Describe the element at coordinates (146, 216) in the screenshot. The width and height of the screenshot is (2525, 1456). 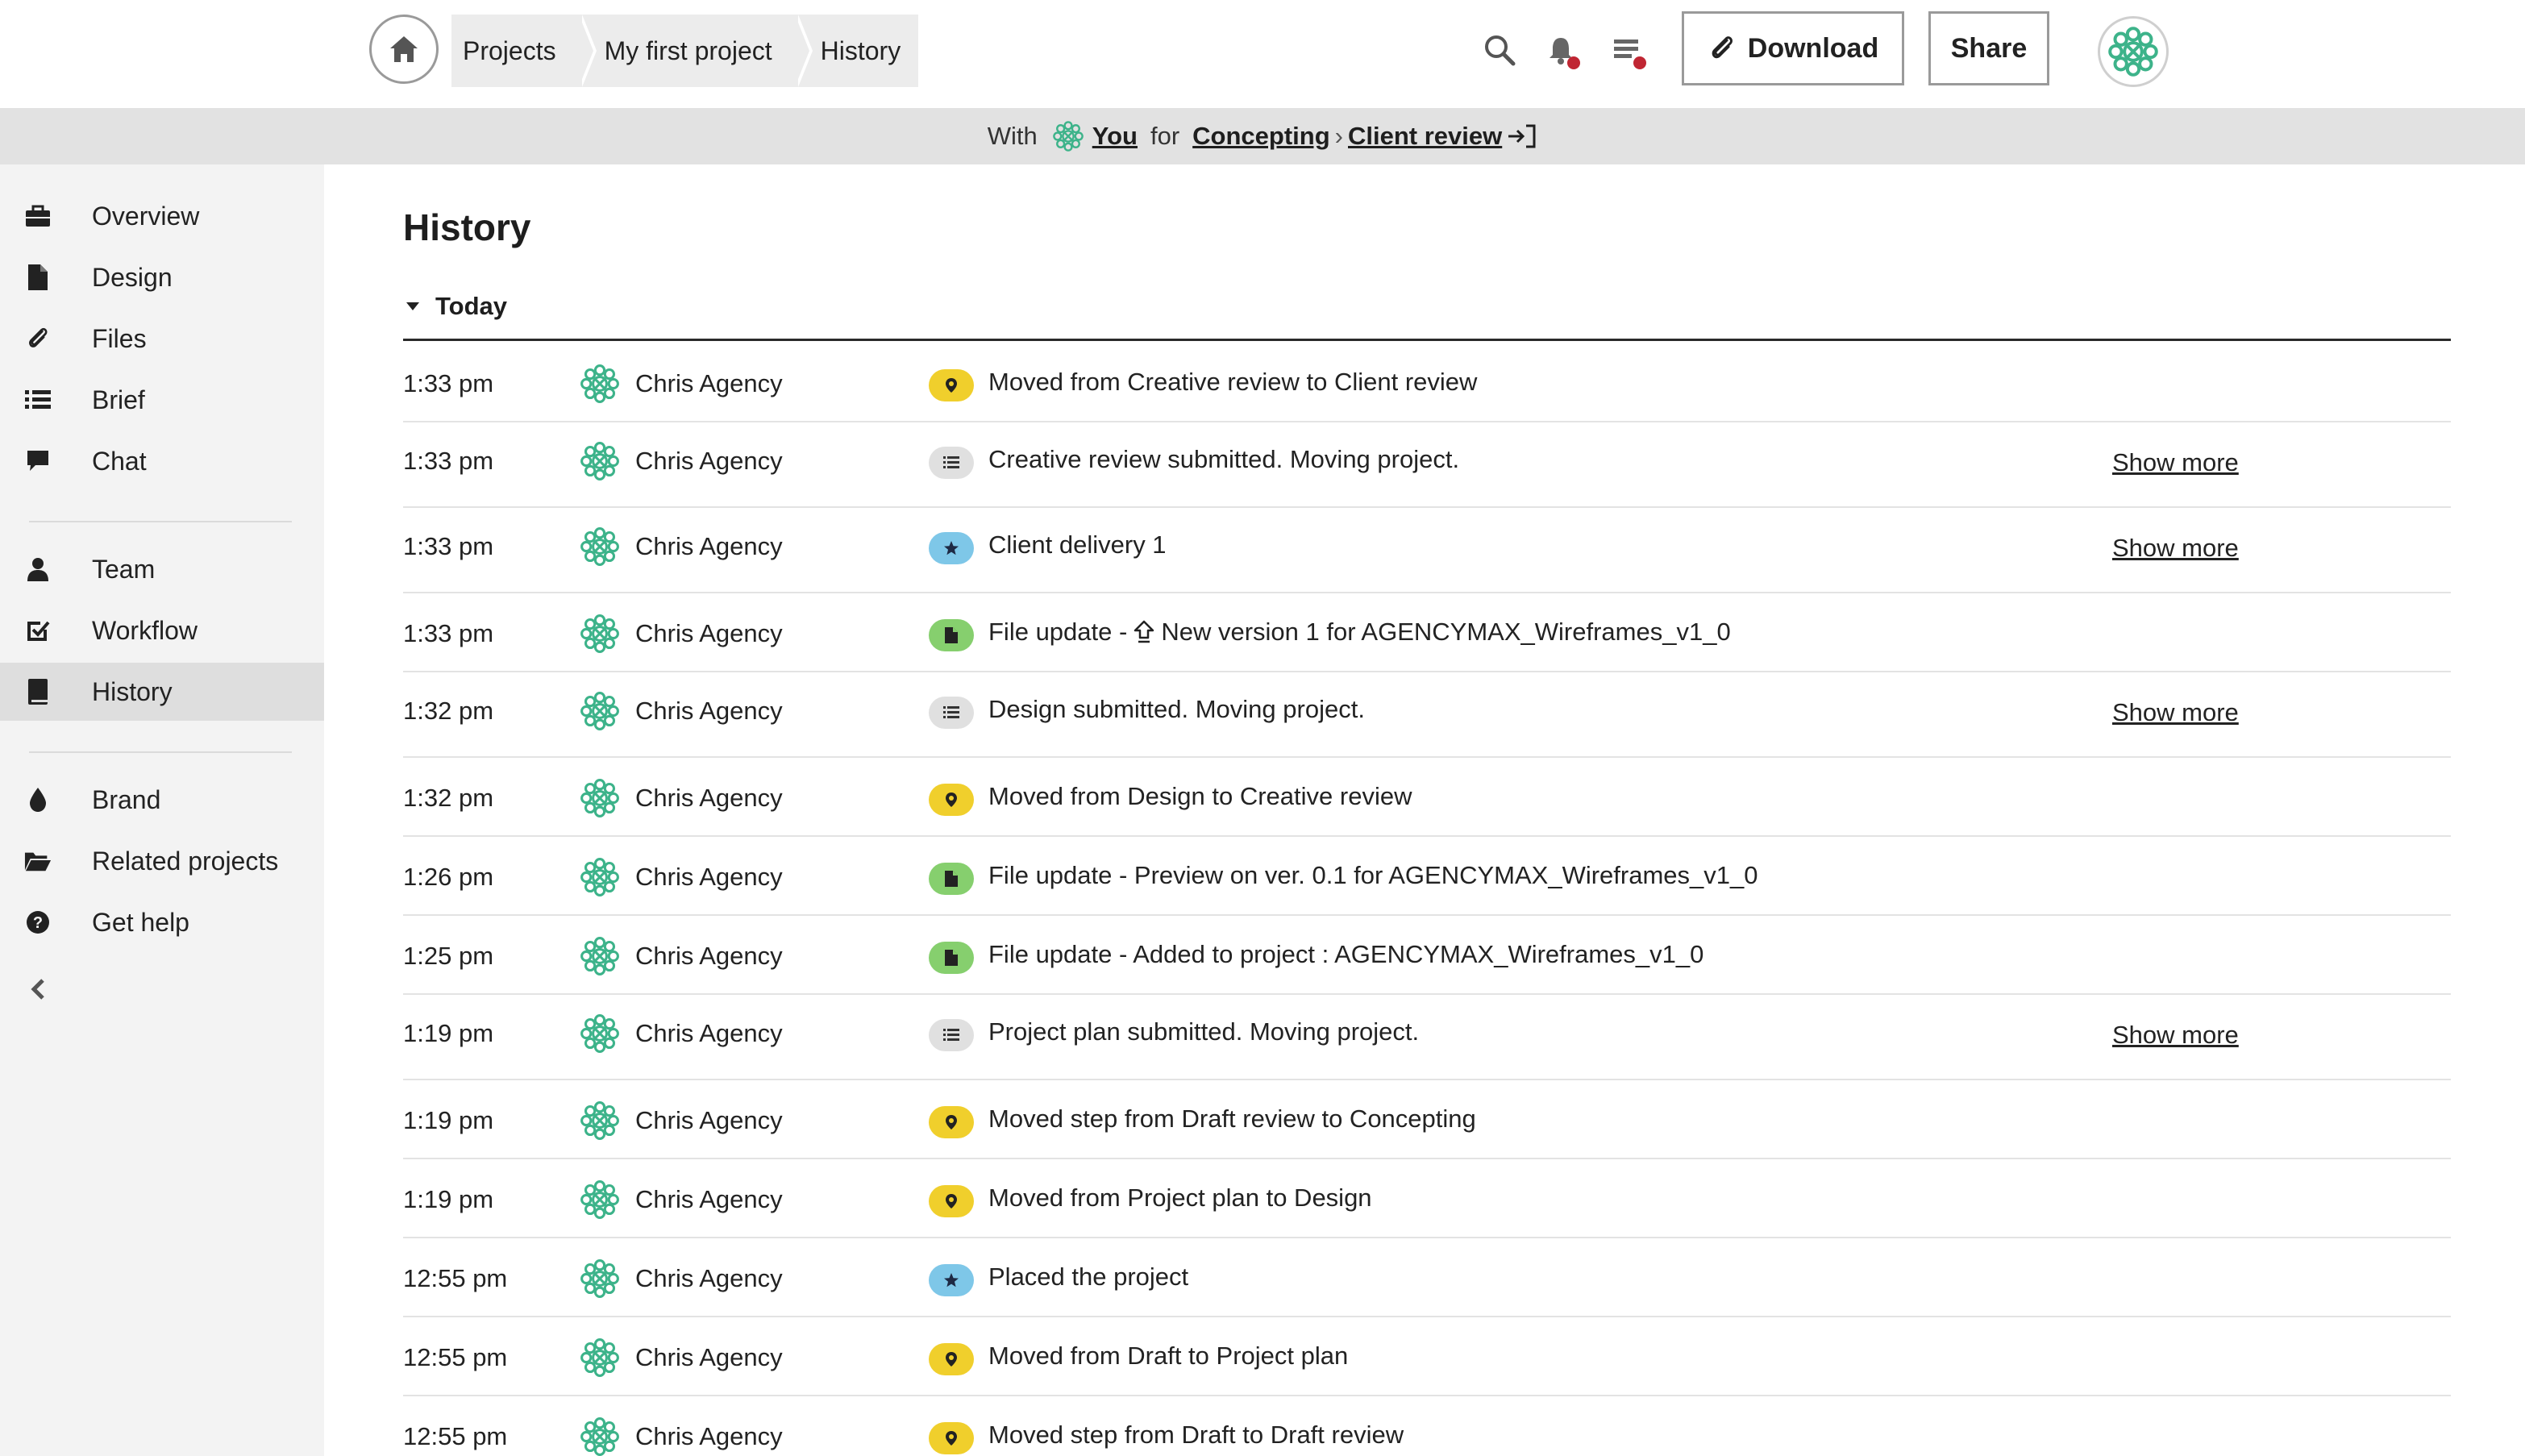
I see `sidebar-item-label: Overview` at that location.